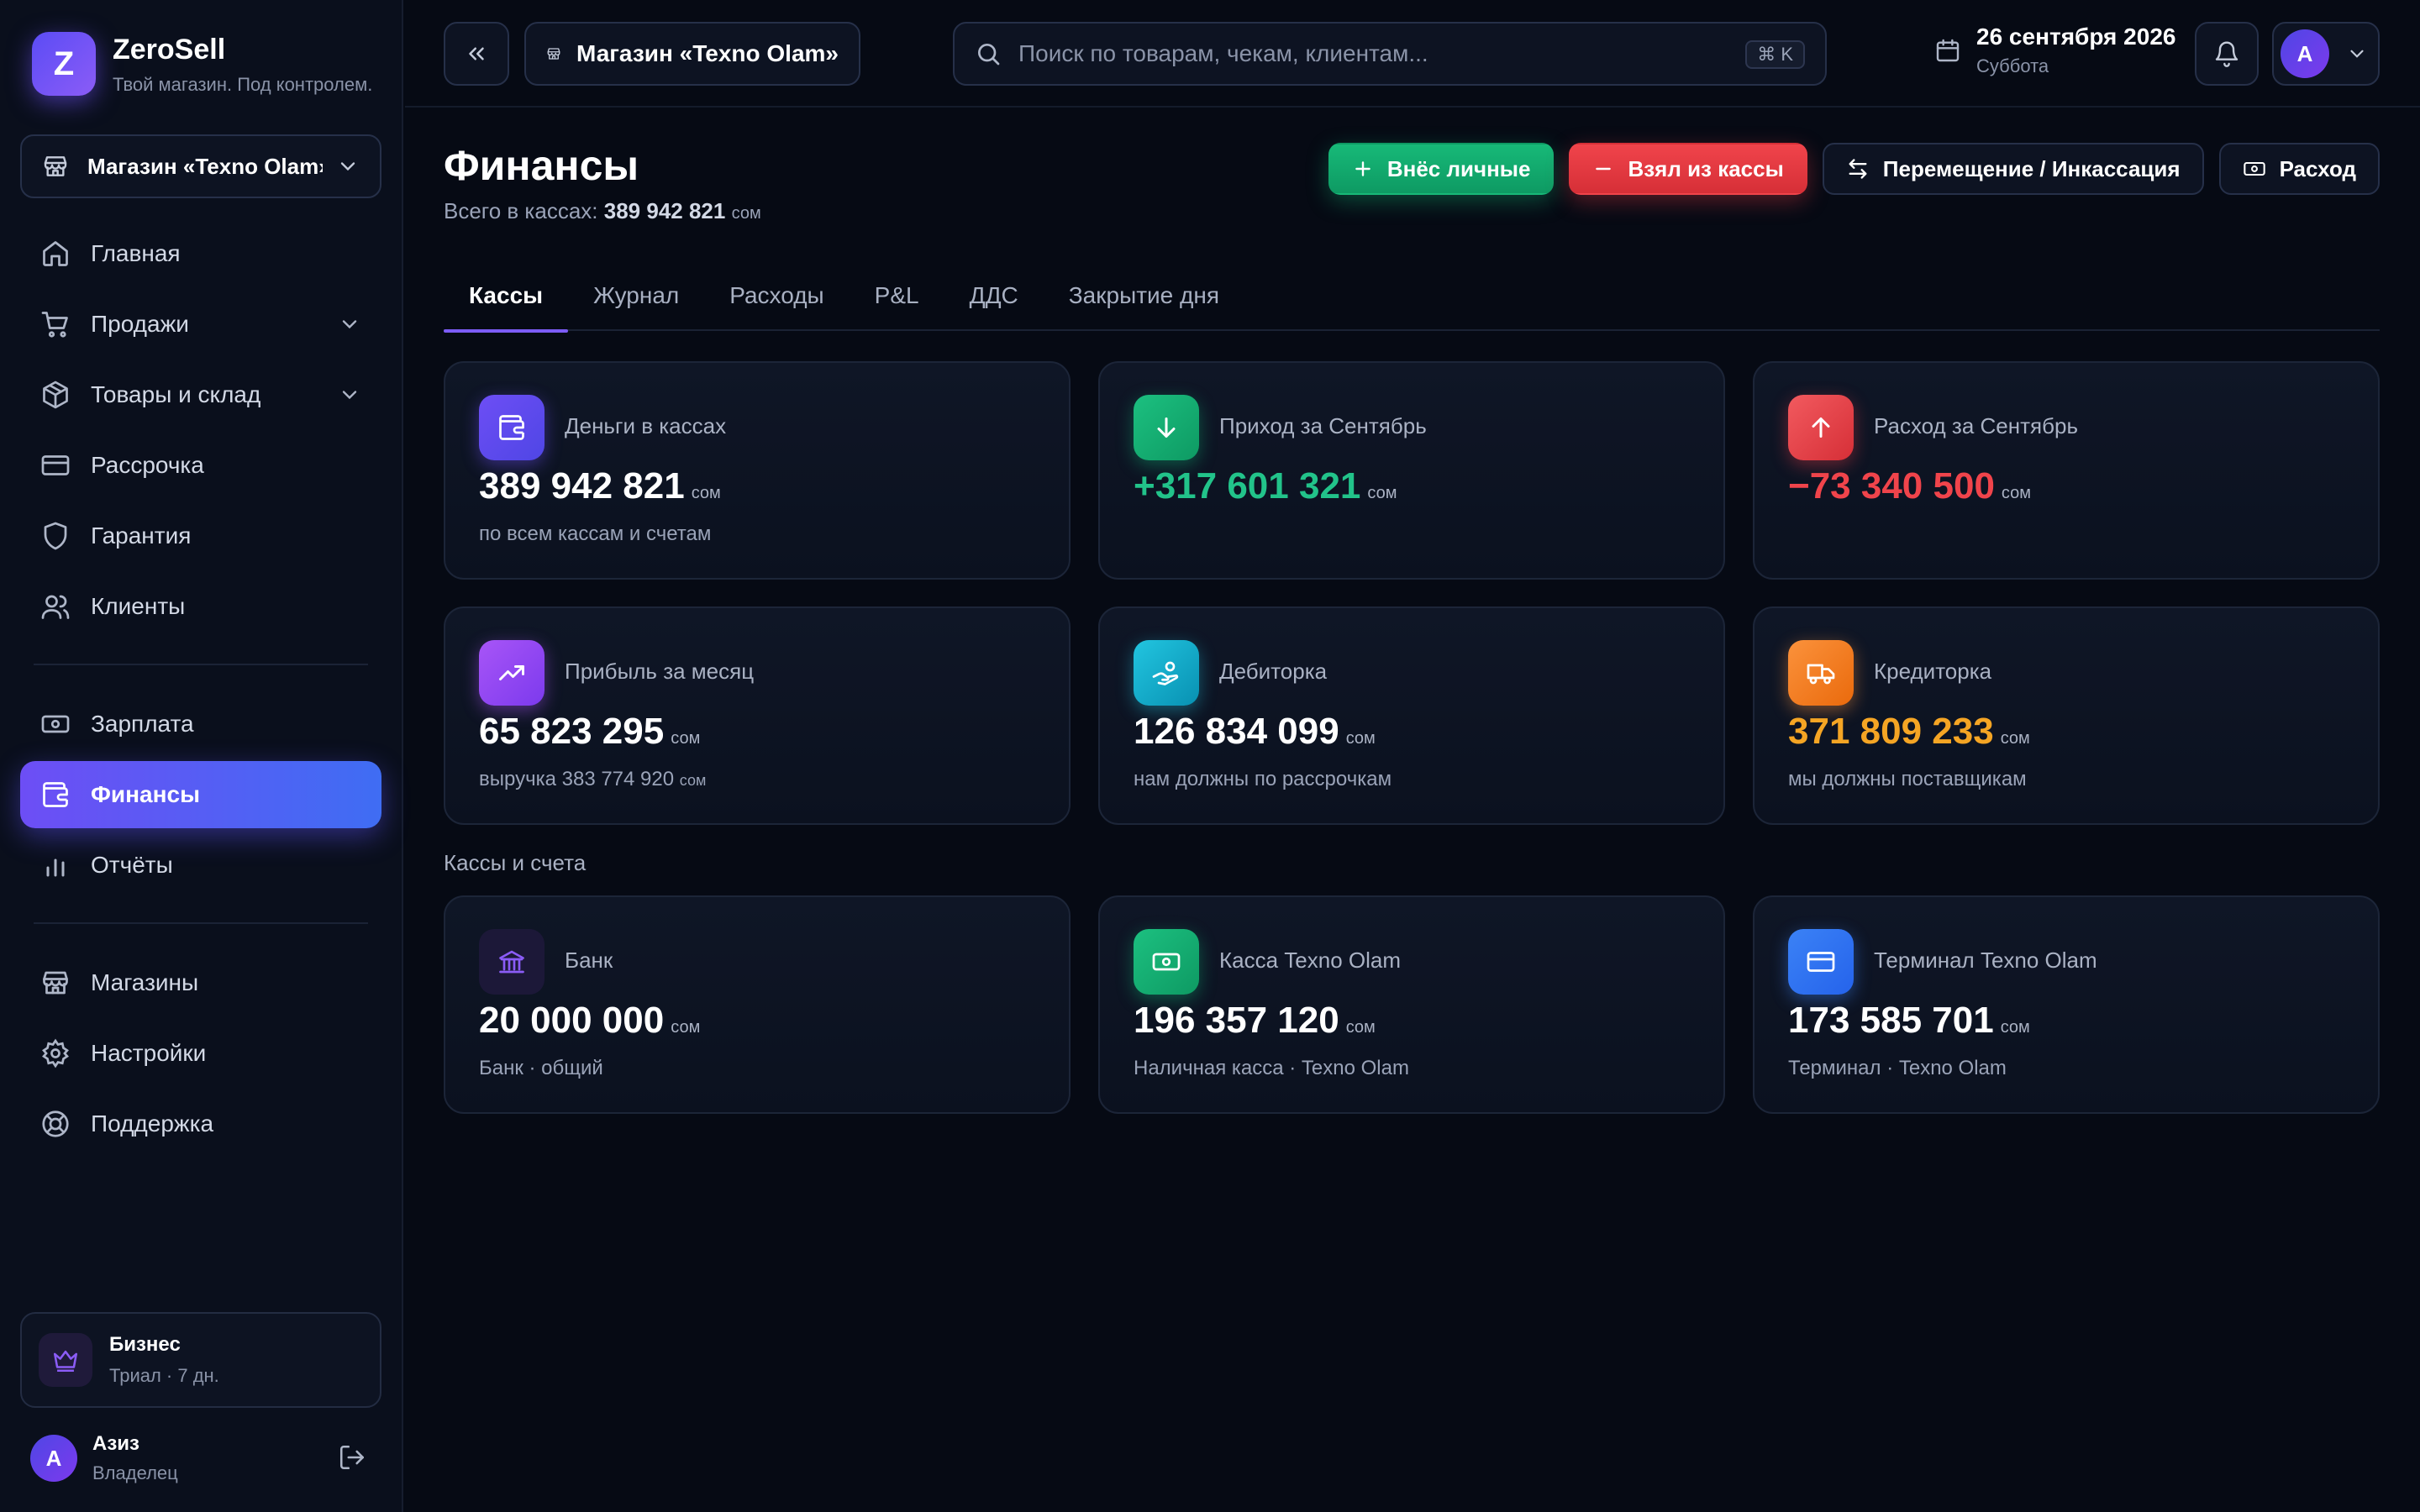  Describe the element at coordinates (142, 535) in the screenshot. I see `sidebar-item-label: Гарантия` at that location.